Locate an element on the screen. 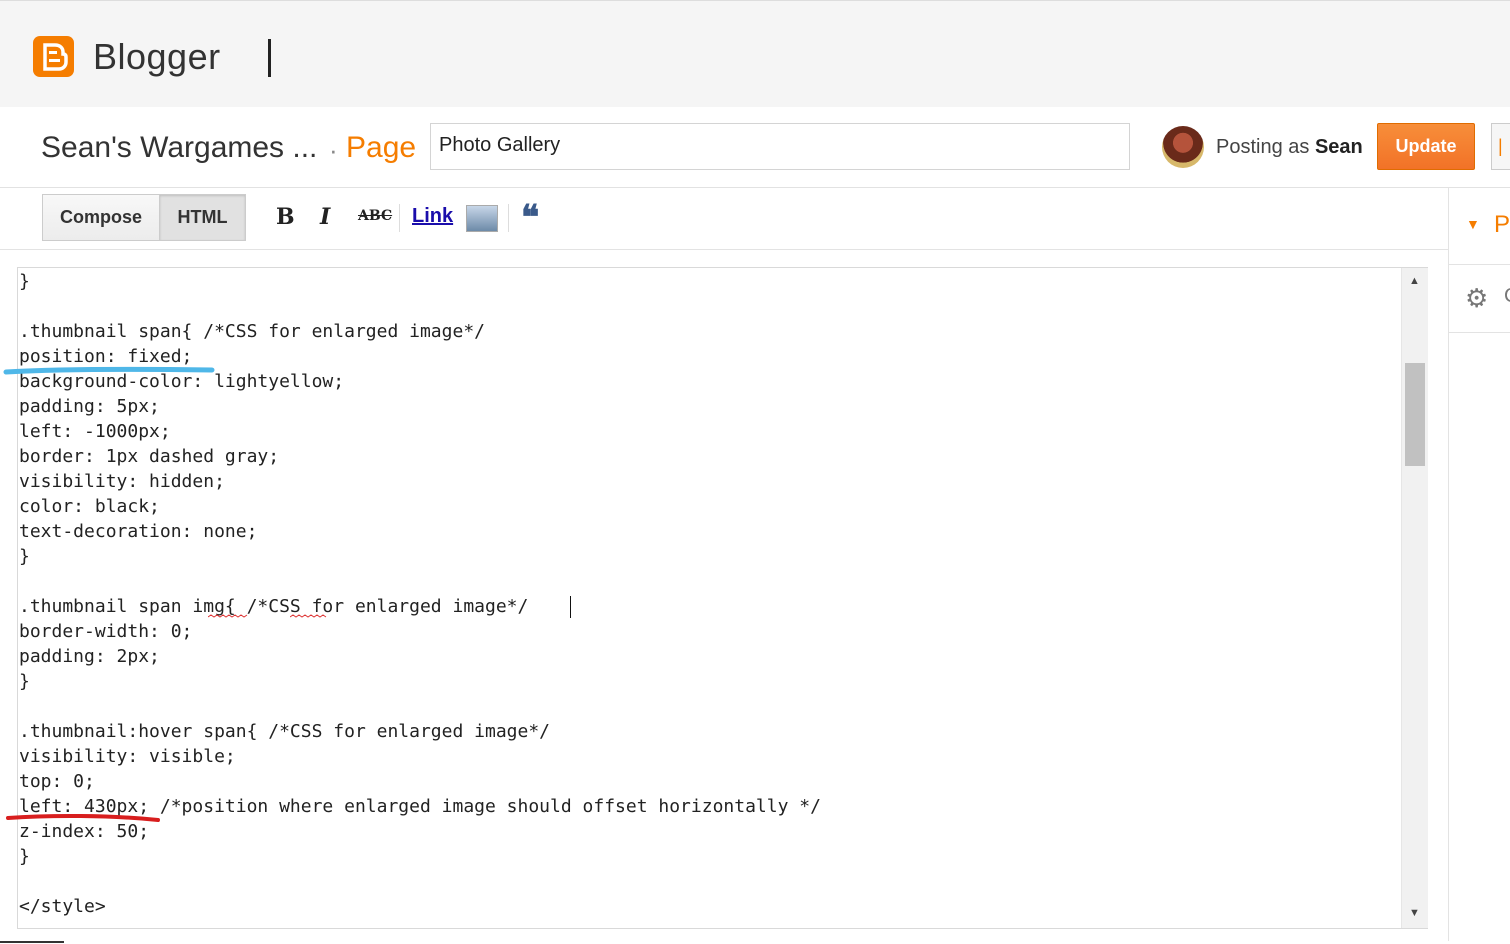 This screenshot has height=944, width=1510. blogger-logo-icon is located at coordinates (53, 56).